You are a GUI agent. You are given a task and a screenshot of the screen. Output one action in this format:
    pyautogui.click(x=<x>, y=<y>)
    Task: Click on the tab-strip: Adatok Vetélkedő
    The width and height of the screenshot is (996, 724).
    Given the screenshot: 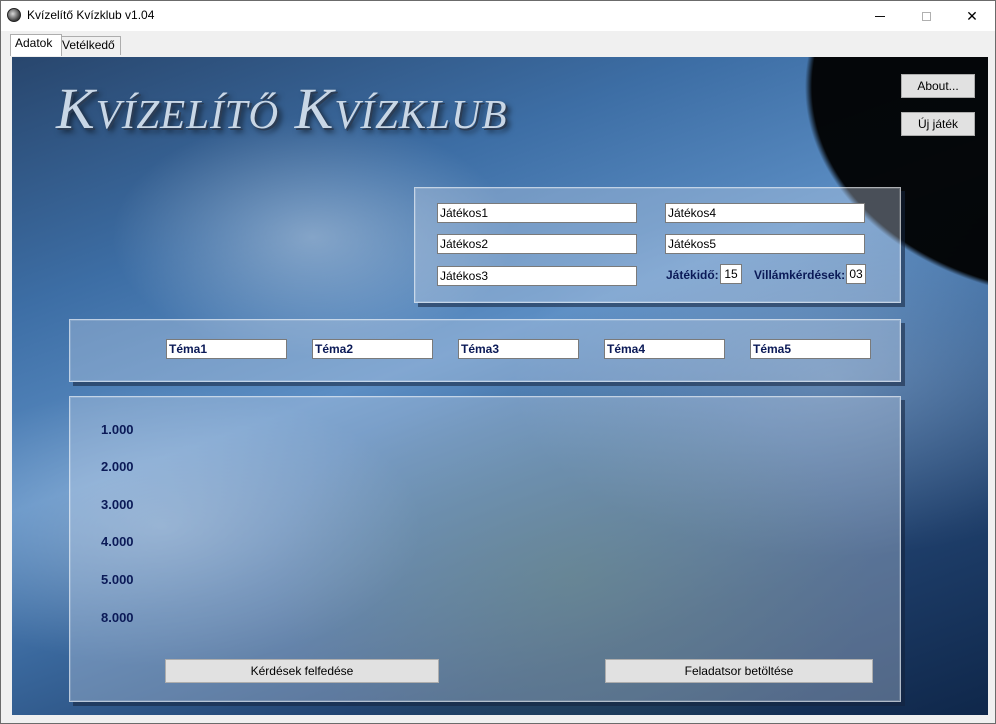 What is the action you would take?
    pyautogui.click(x=498, y=43)
    